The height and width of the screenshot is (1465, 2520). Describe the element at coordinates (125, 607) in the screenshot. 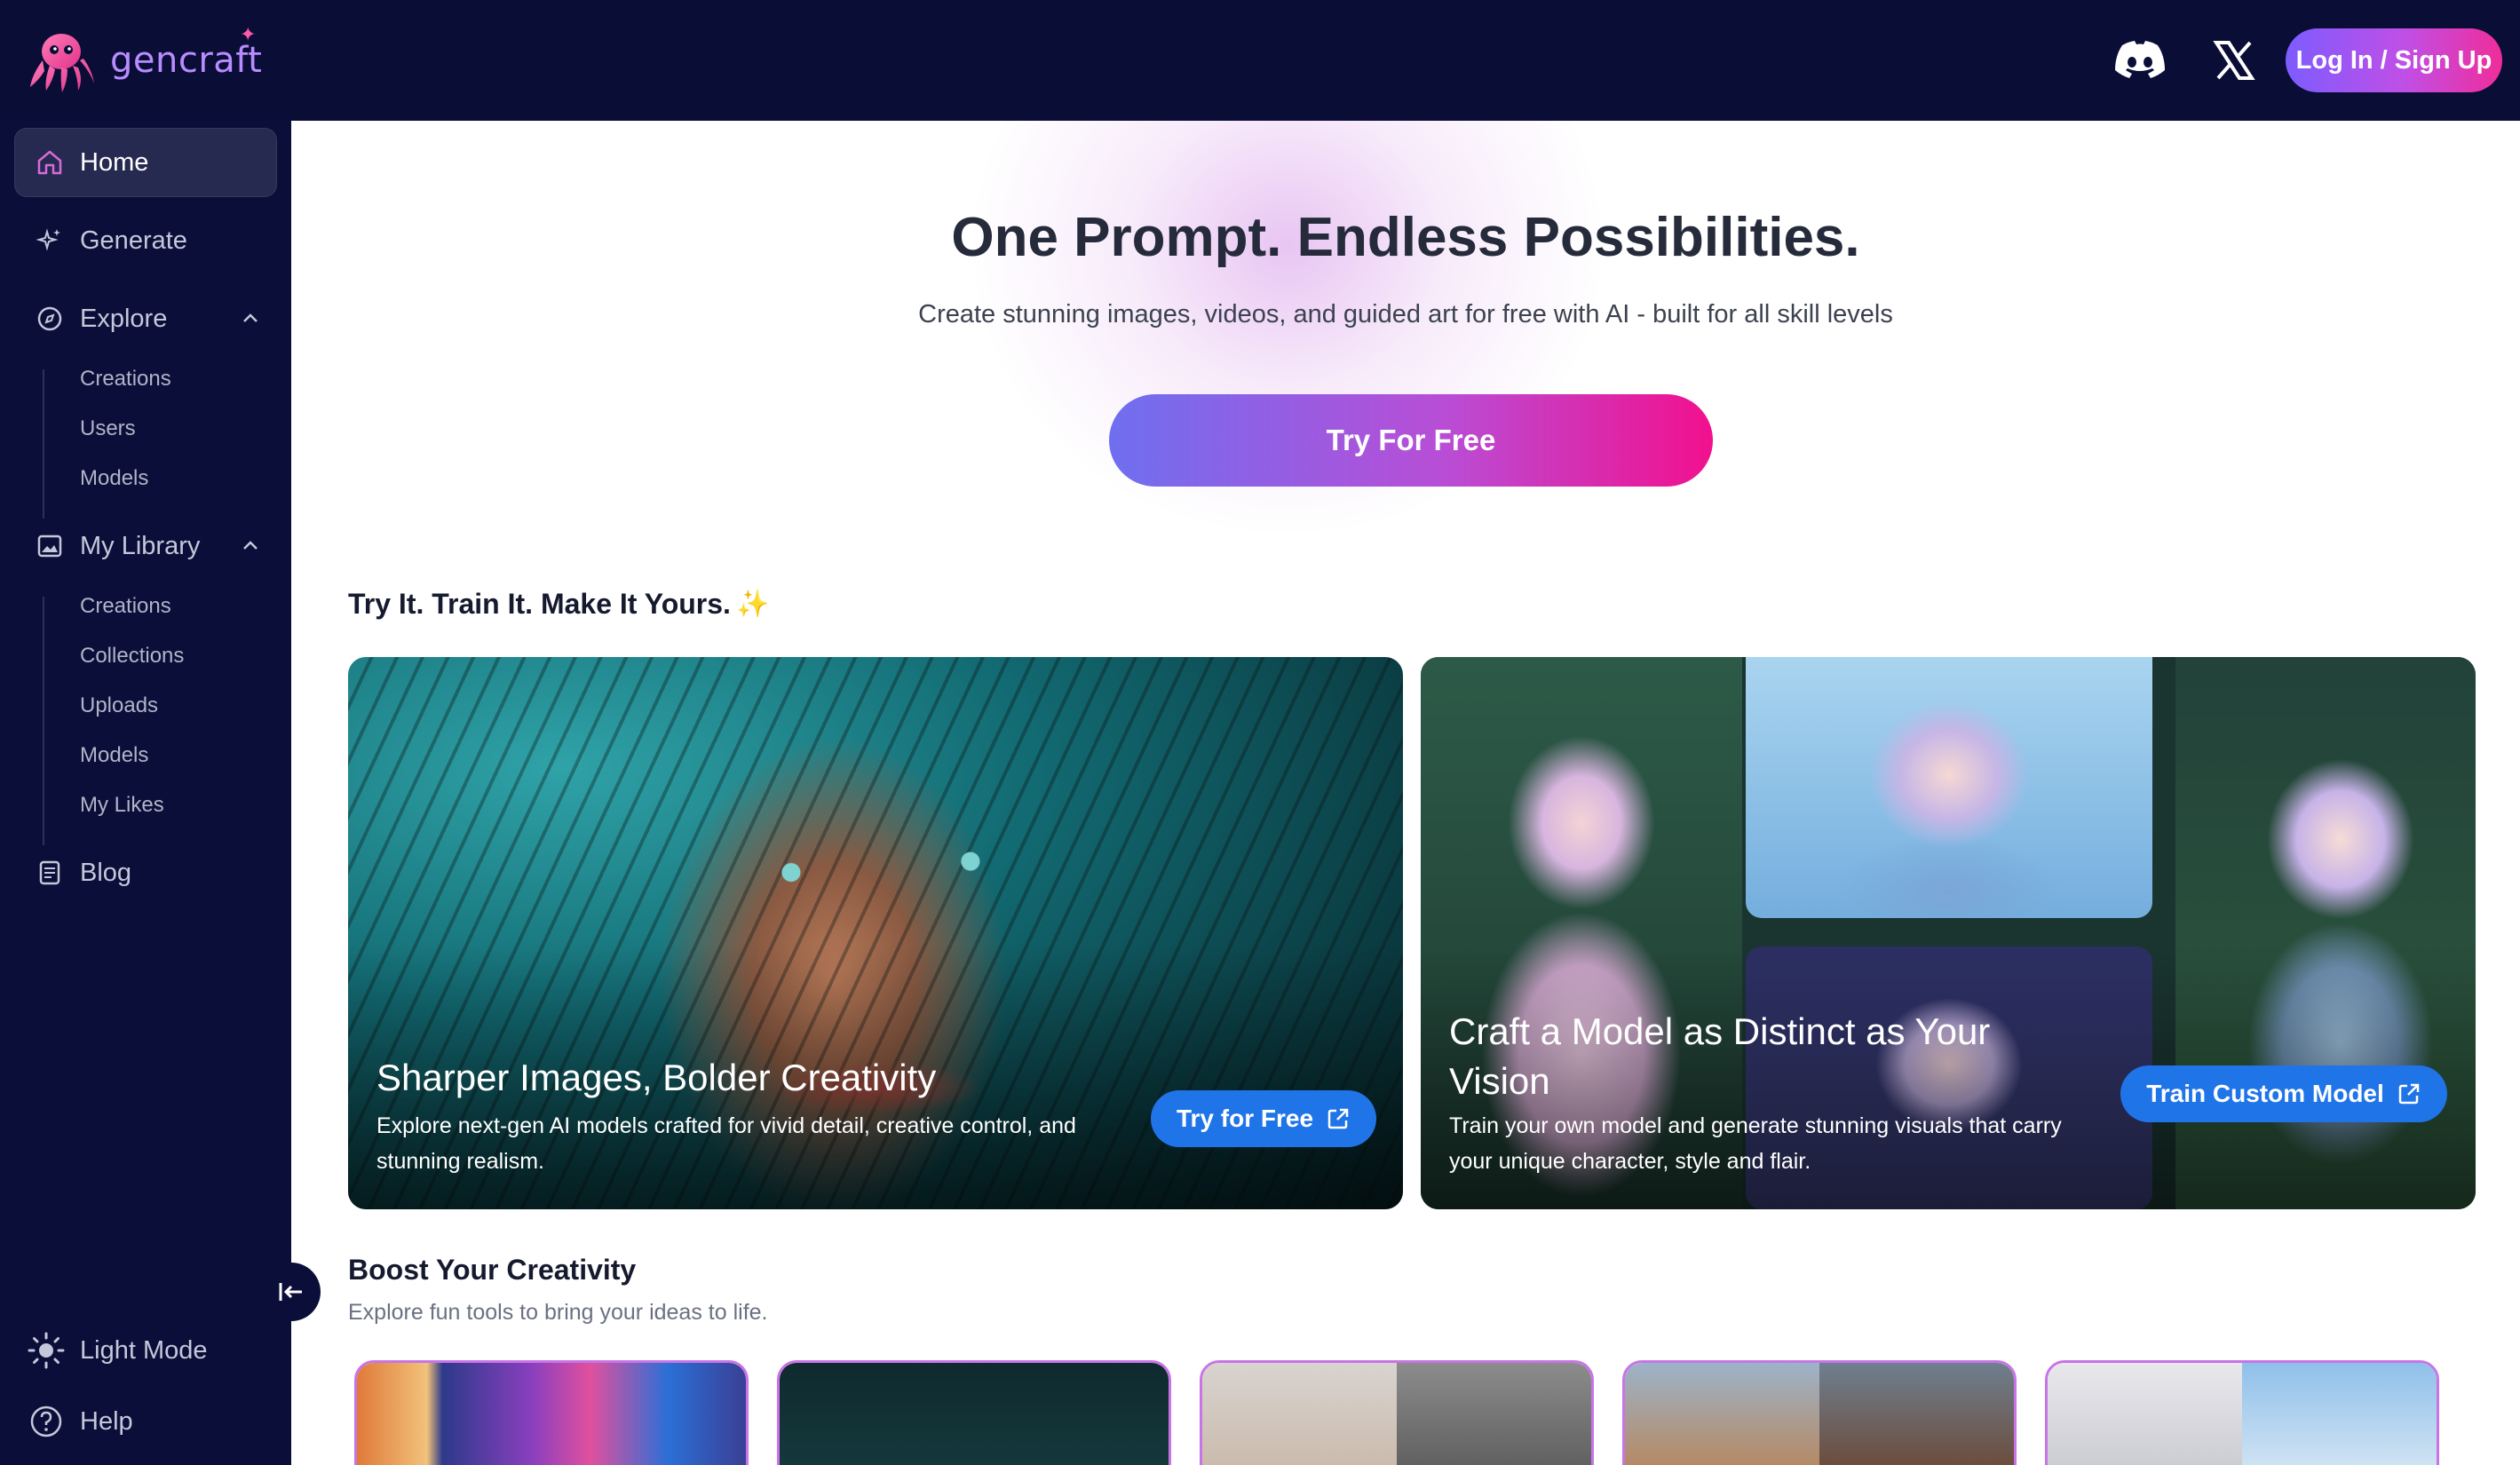

I see `library-creations-link: Creations` at that location.